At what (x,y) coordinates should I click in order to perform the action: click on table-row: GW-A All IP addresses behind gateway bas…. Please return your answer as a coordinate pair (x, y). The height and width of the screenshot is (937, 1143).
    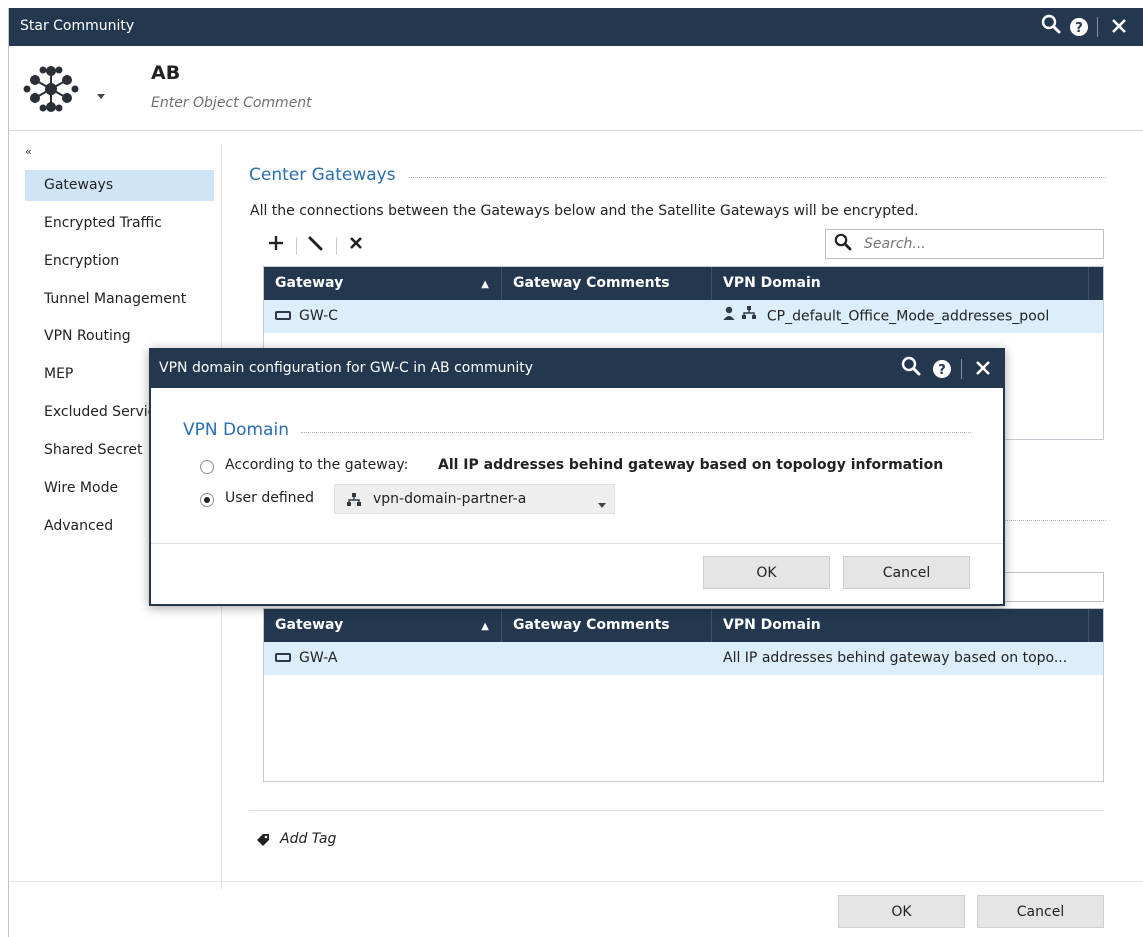
    Looking at the image, I should click on (683, 658).